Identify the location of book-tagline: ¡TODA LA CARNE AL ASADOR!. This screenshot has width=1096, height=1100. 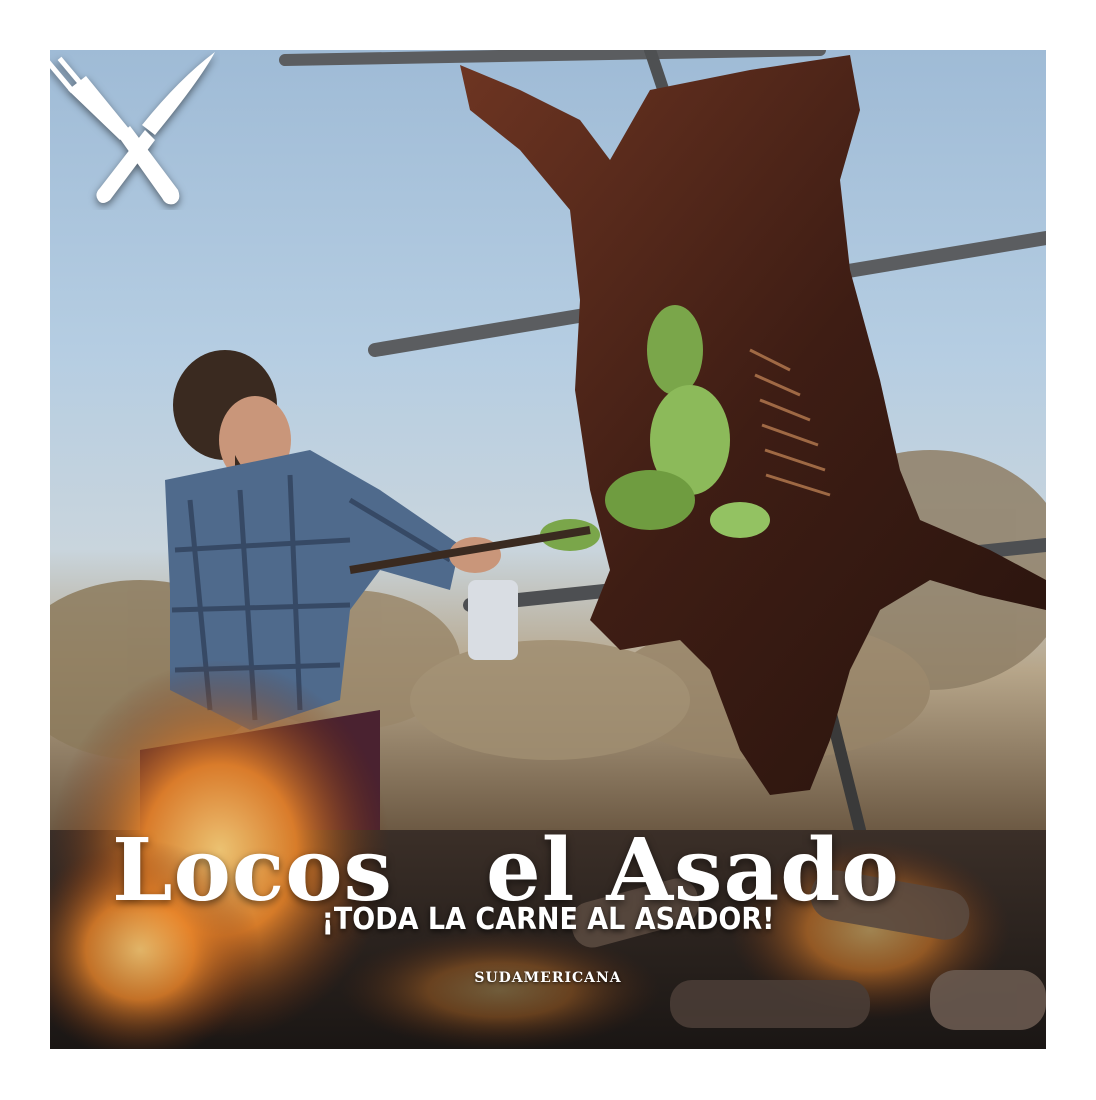
(548, 919).